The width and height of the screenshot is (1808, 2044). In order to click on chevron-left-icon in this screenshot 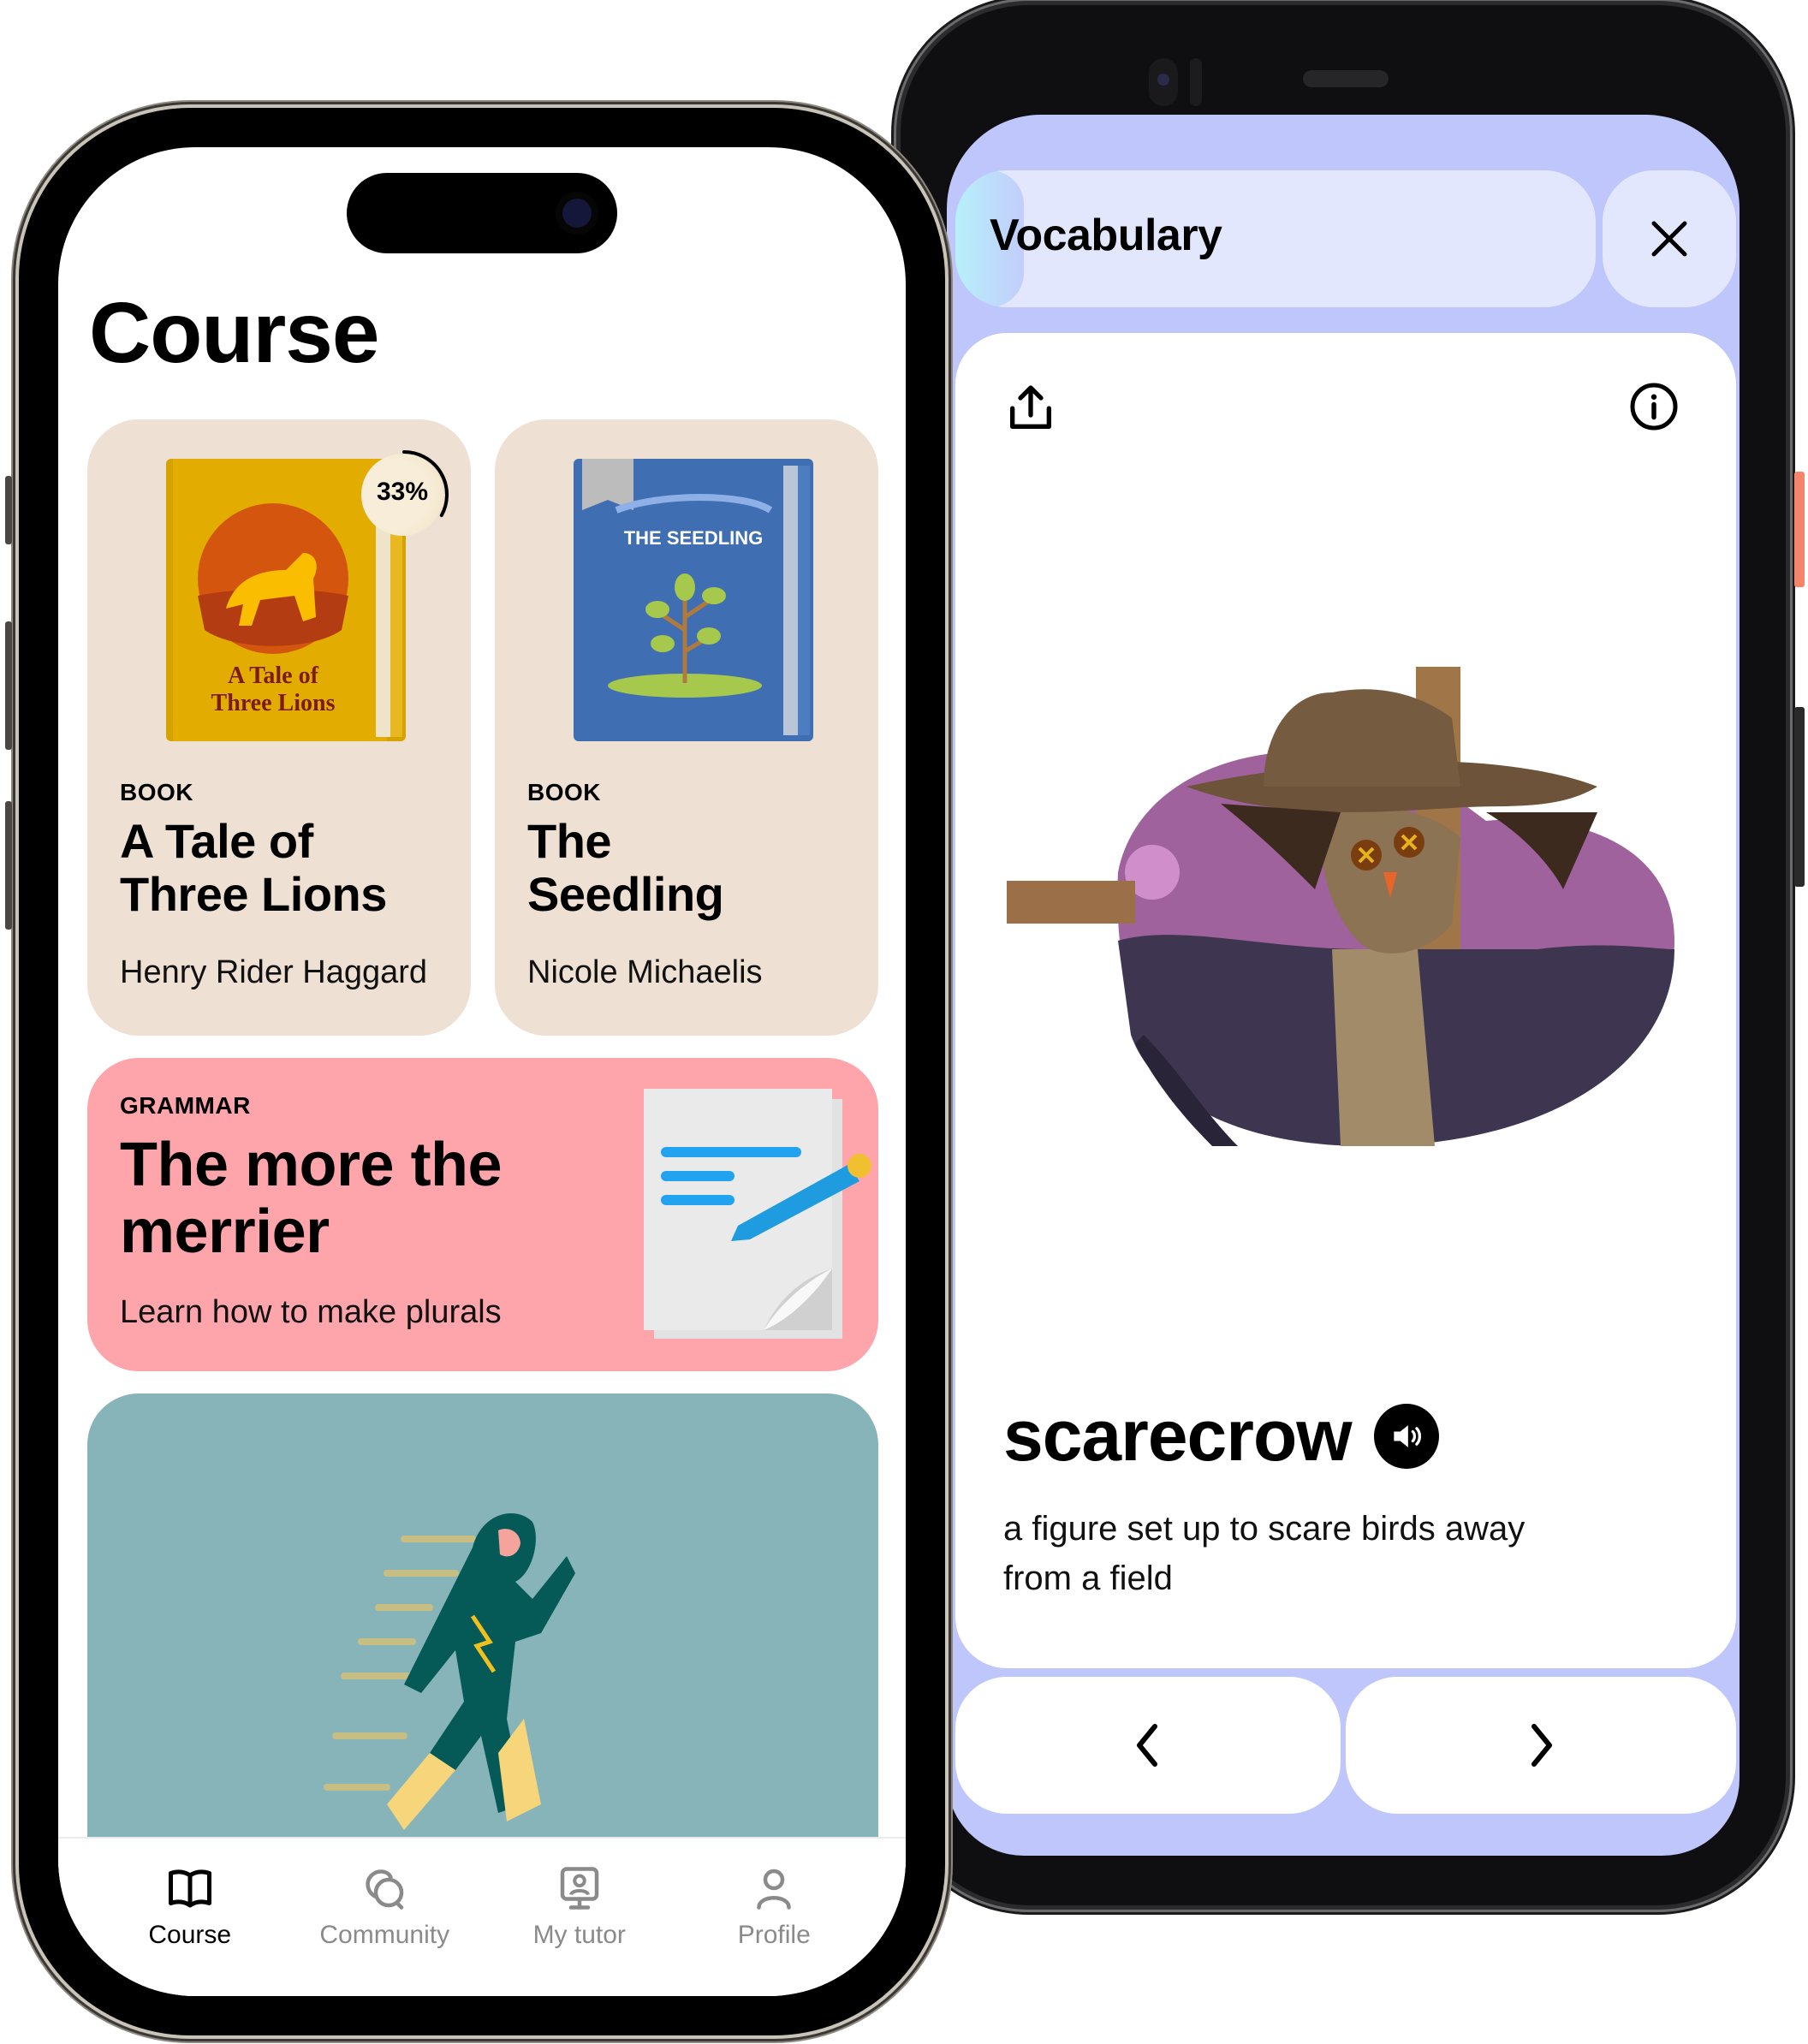, I will do `click(1147, 1746)`.